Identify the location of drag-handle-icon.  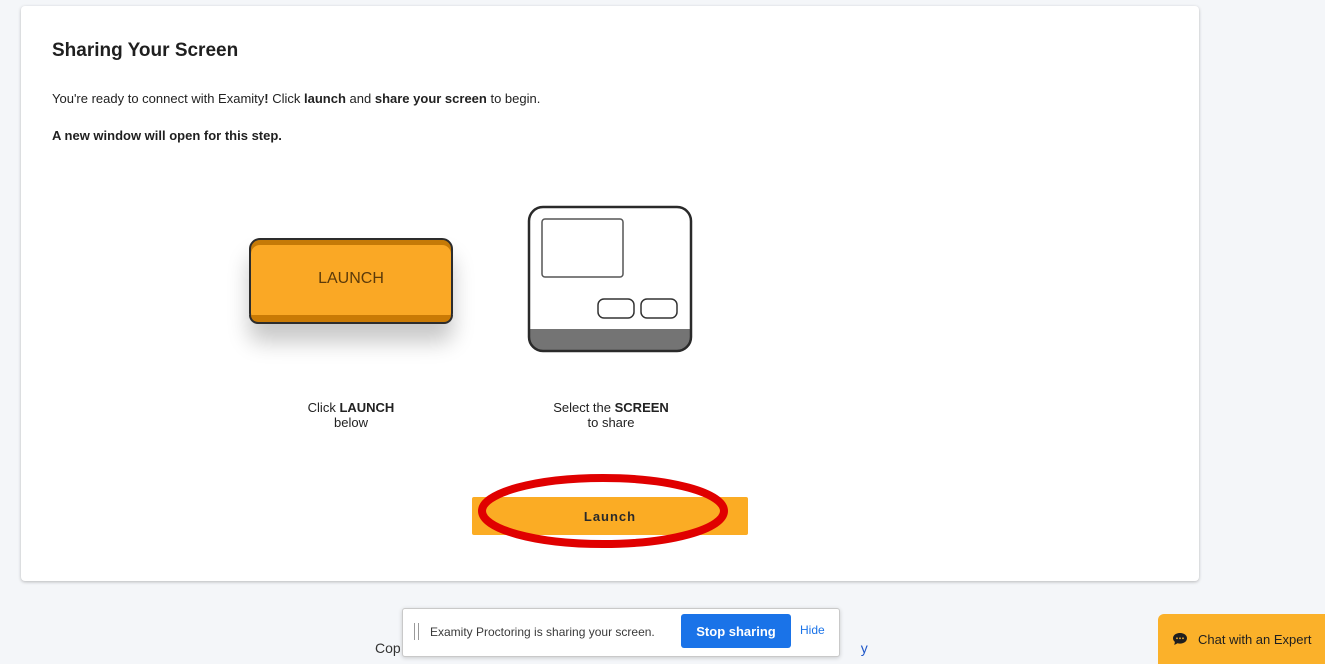
(416, 631).